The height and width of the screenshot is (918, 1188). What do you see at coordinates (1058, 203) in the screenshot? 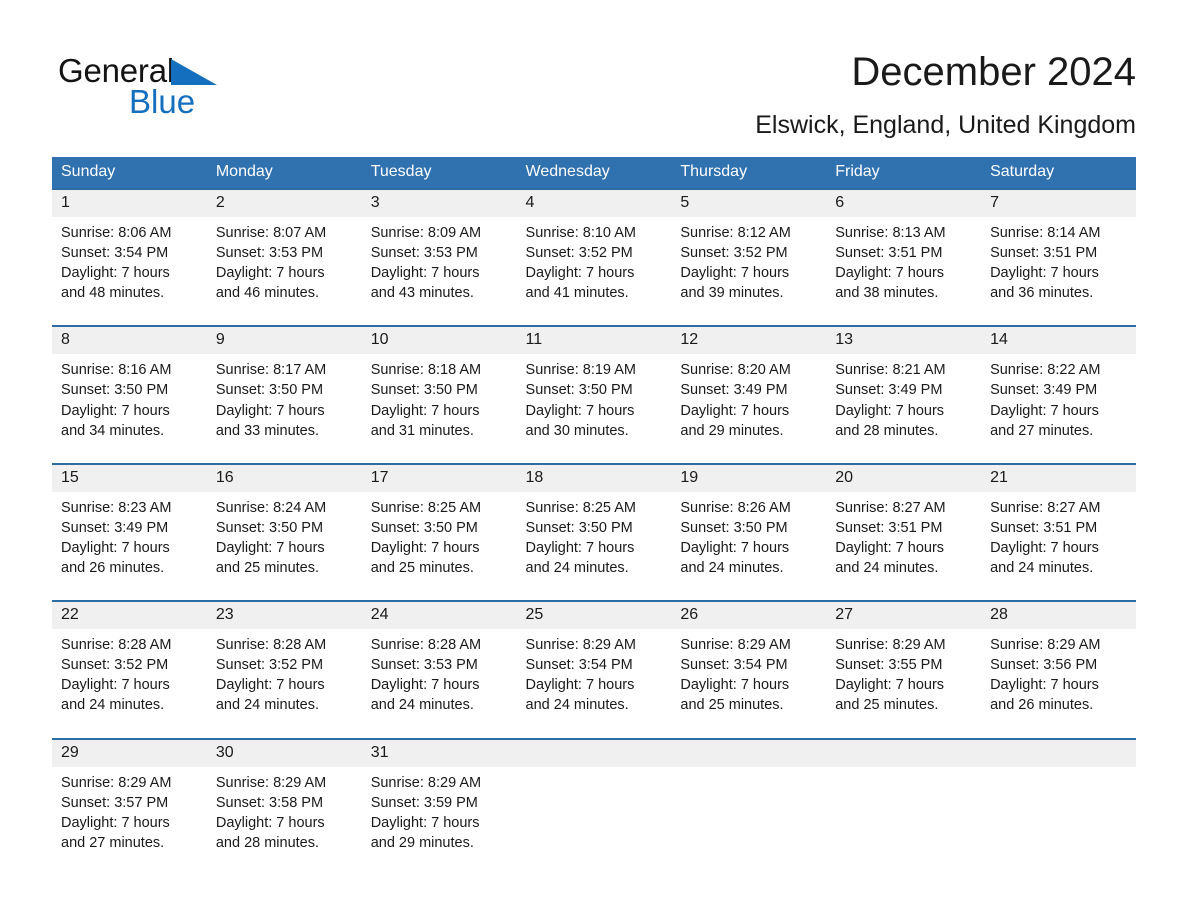
I see `day-number: 7` at bounding box center [1058, 203].